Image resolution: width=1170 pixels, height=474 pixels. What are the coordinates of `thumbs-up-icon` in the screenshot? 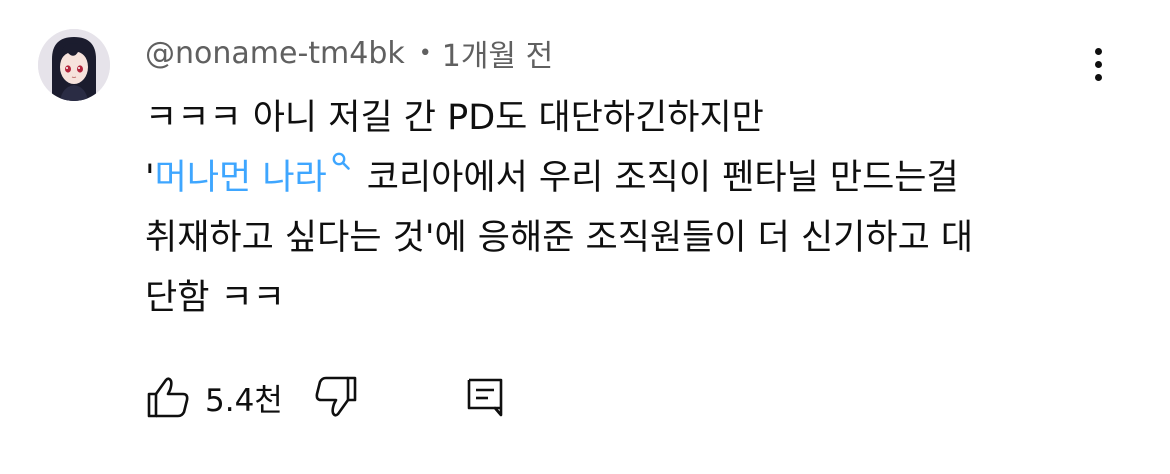 It's located at (168, 397).